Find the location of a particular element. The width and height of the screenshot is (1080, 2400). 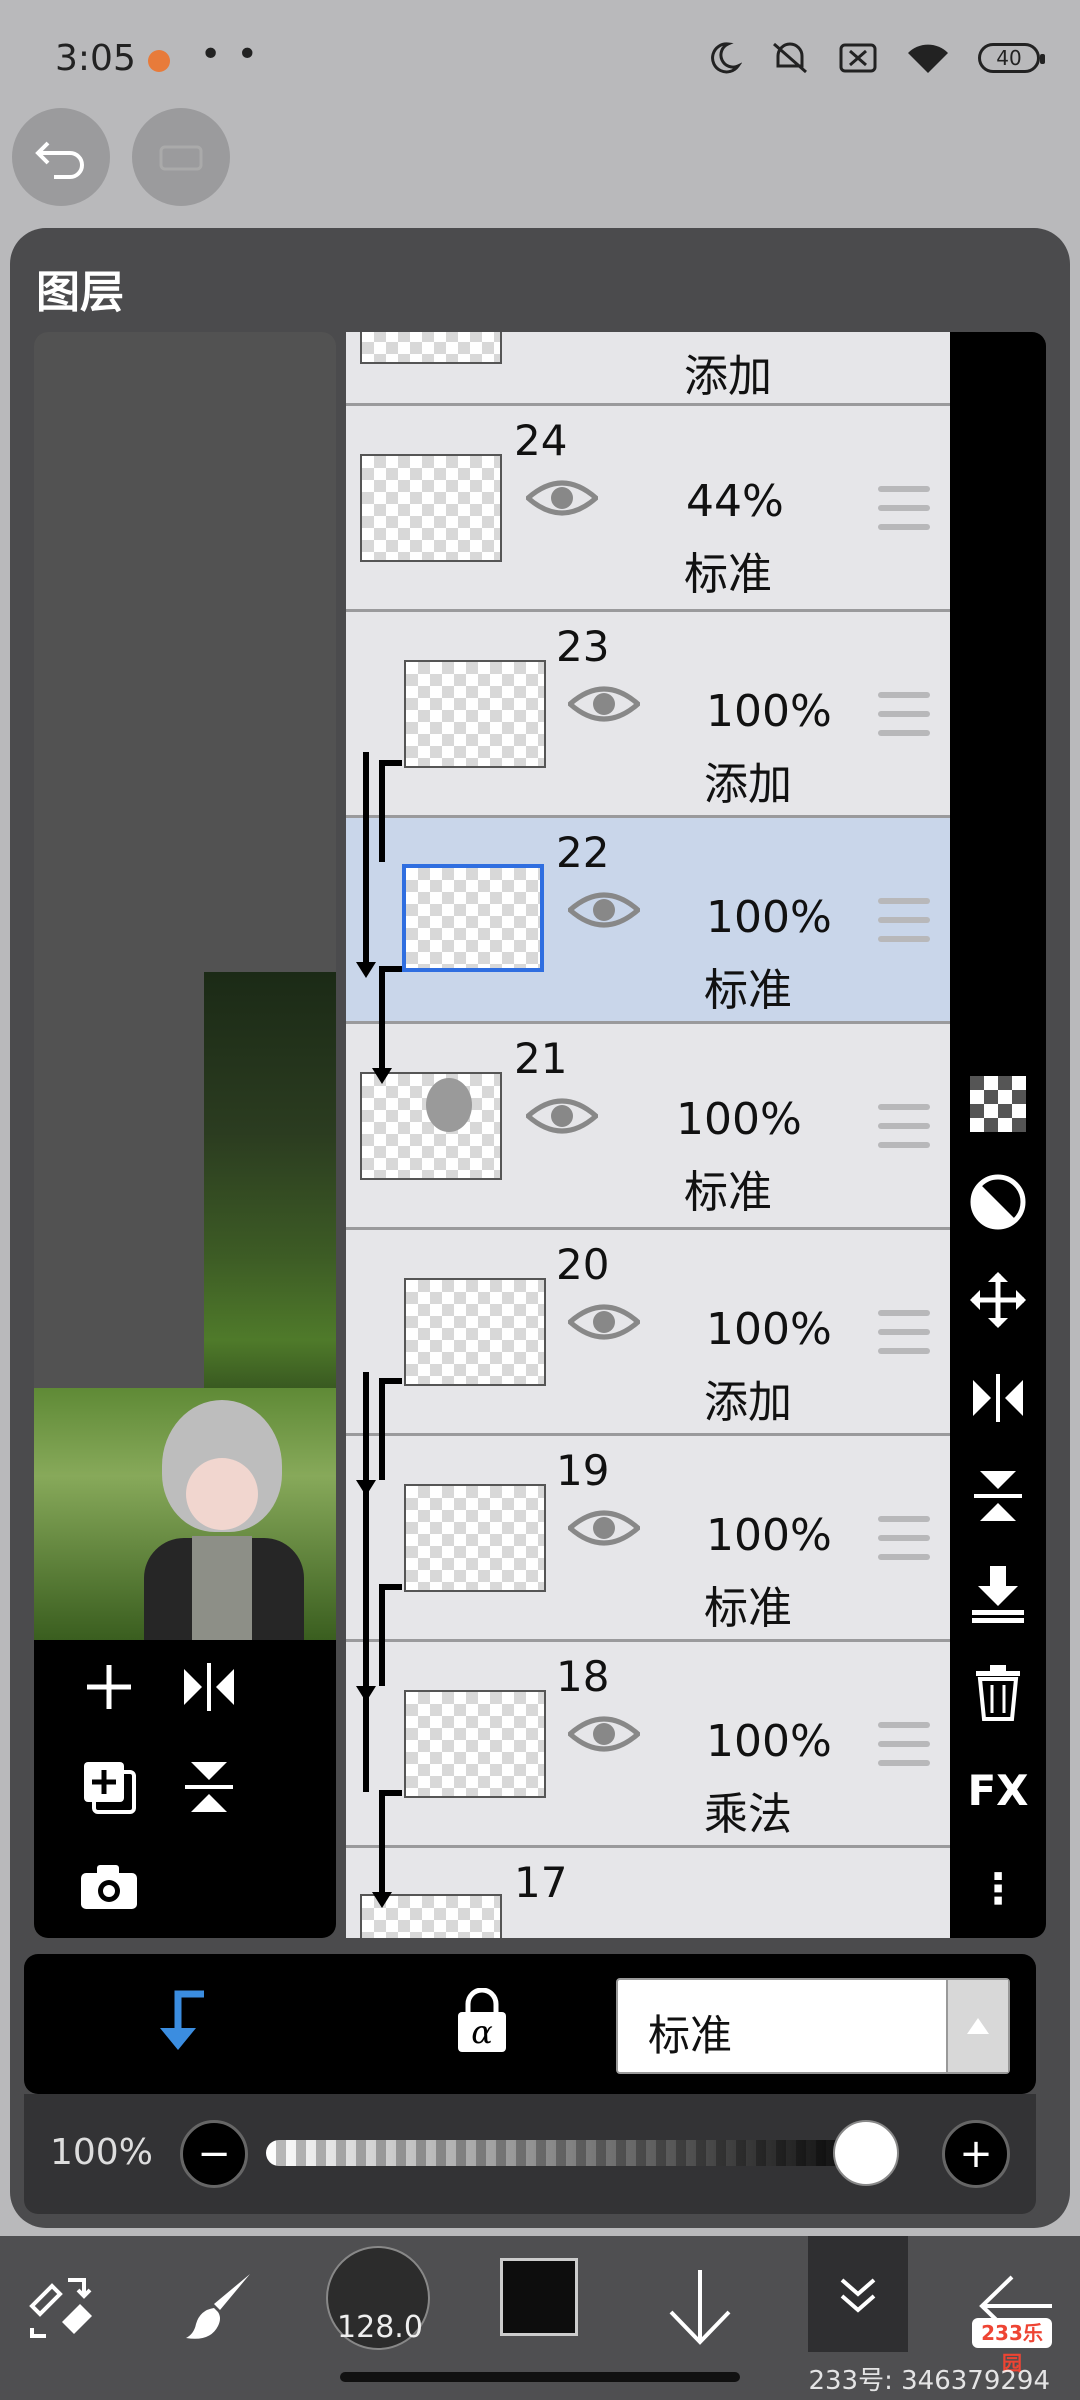

merge-down-icon is located at coordinates (998, 1594).